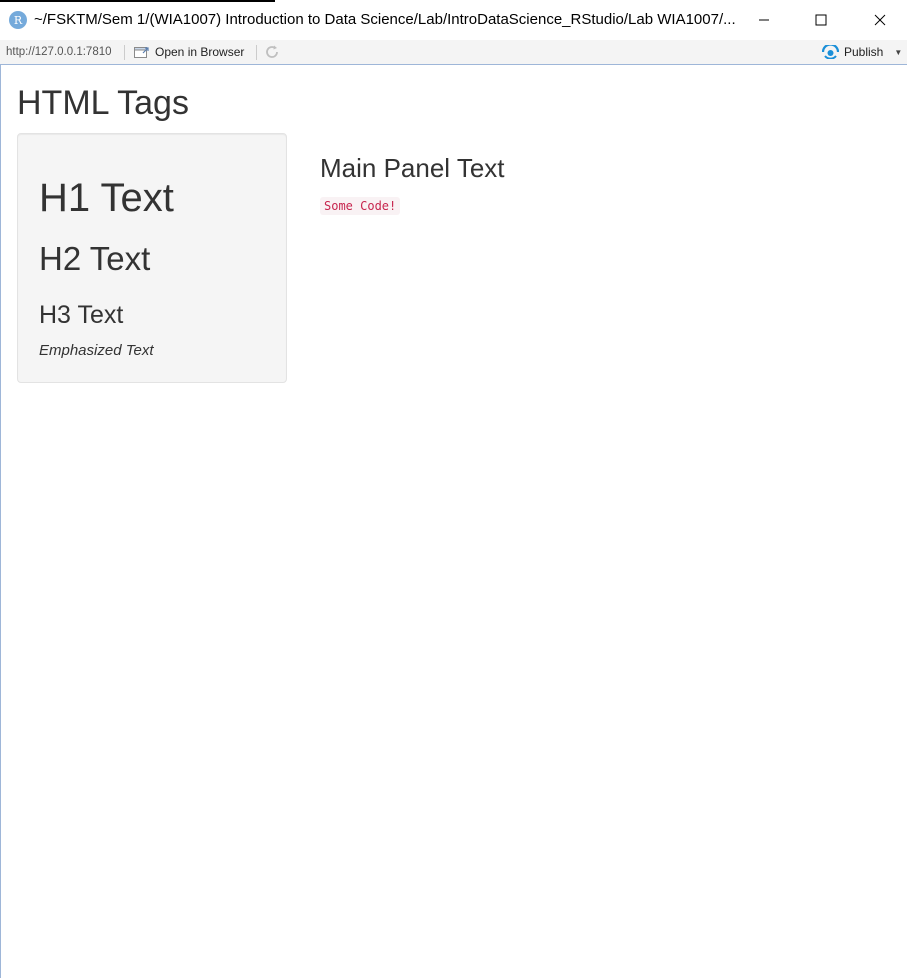  Describe the element at coordinates (360, 206) in the screenshot. I see `main-panel-code: Some Code!` at that location.